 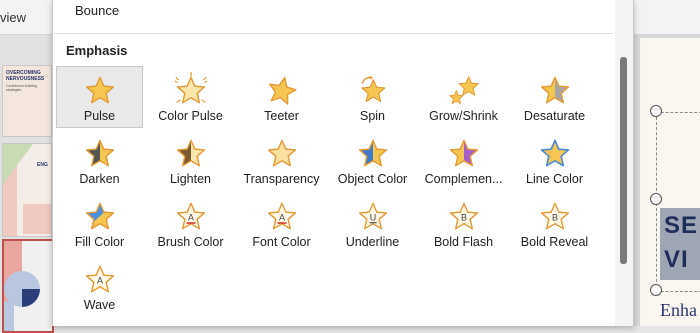 I want to click on transparency-star-icon, so click(x=281, y=153).